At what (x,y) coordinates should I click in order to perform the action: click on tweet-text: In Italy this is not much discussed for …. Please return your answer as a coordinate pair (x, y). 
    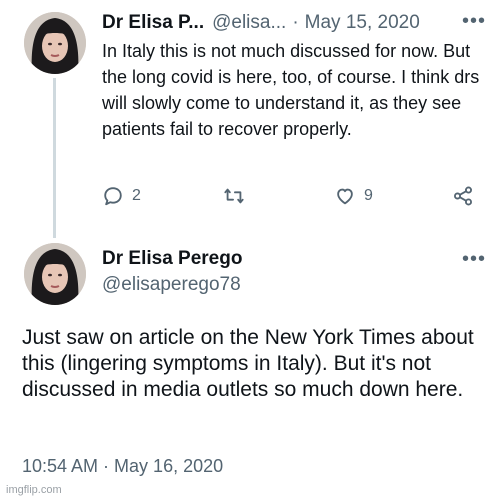
    Looking at the image, I should click on (291, 90).